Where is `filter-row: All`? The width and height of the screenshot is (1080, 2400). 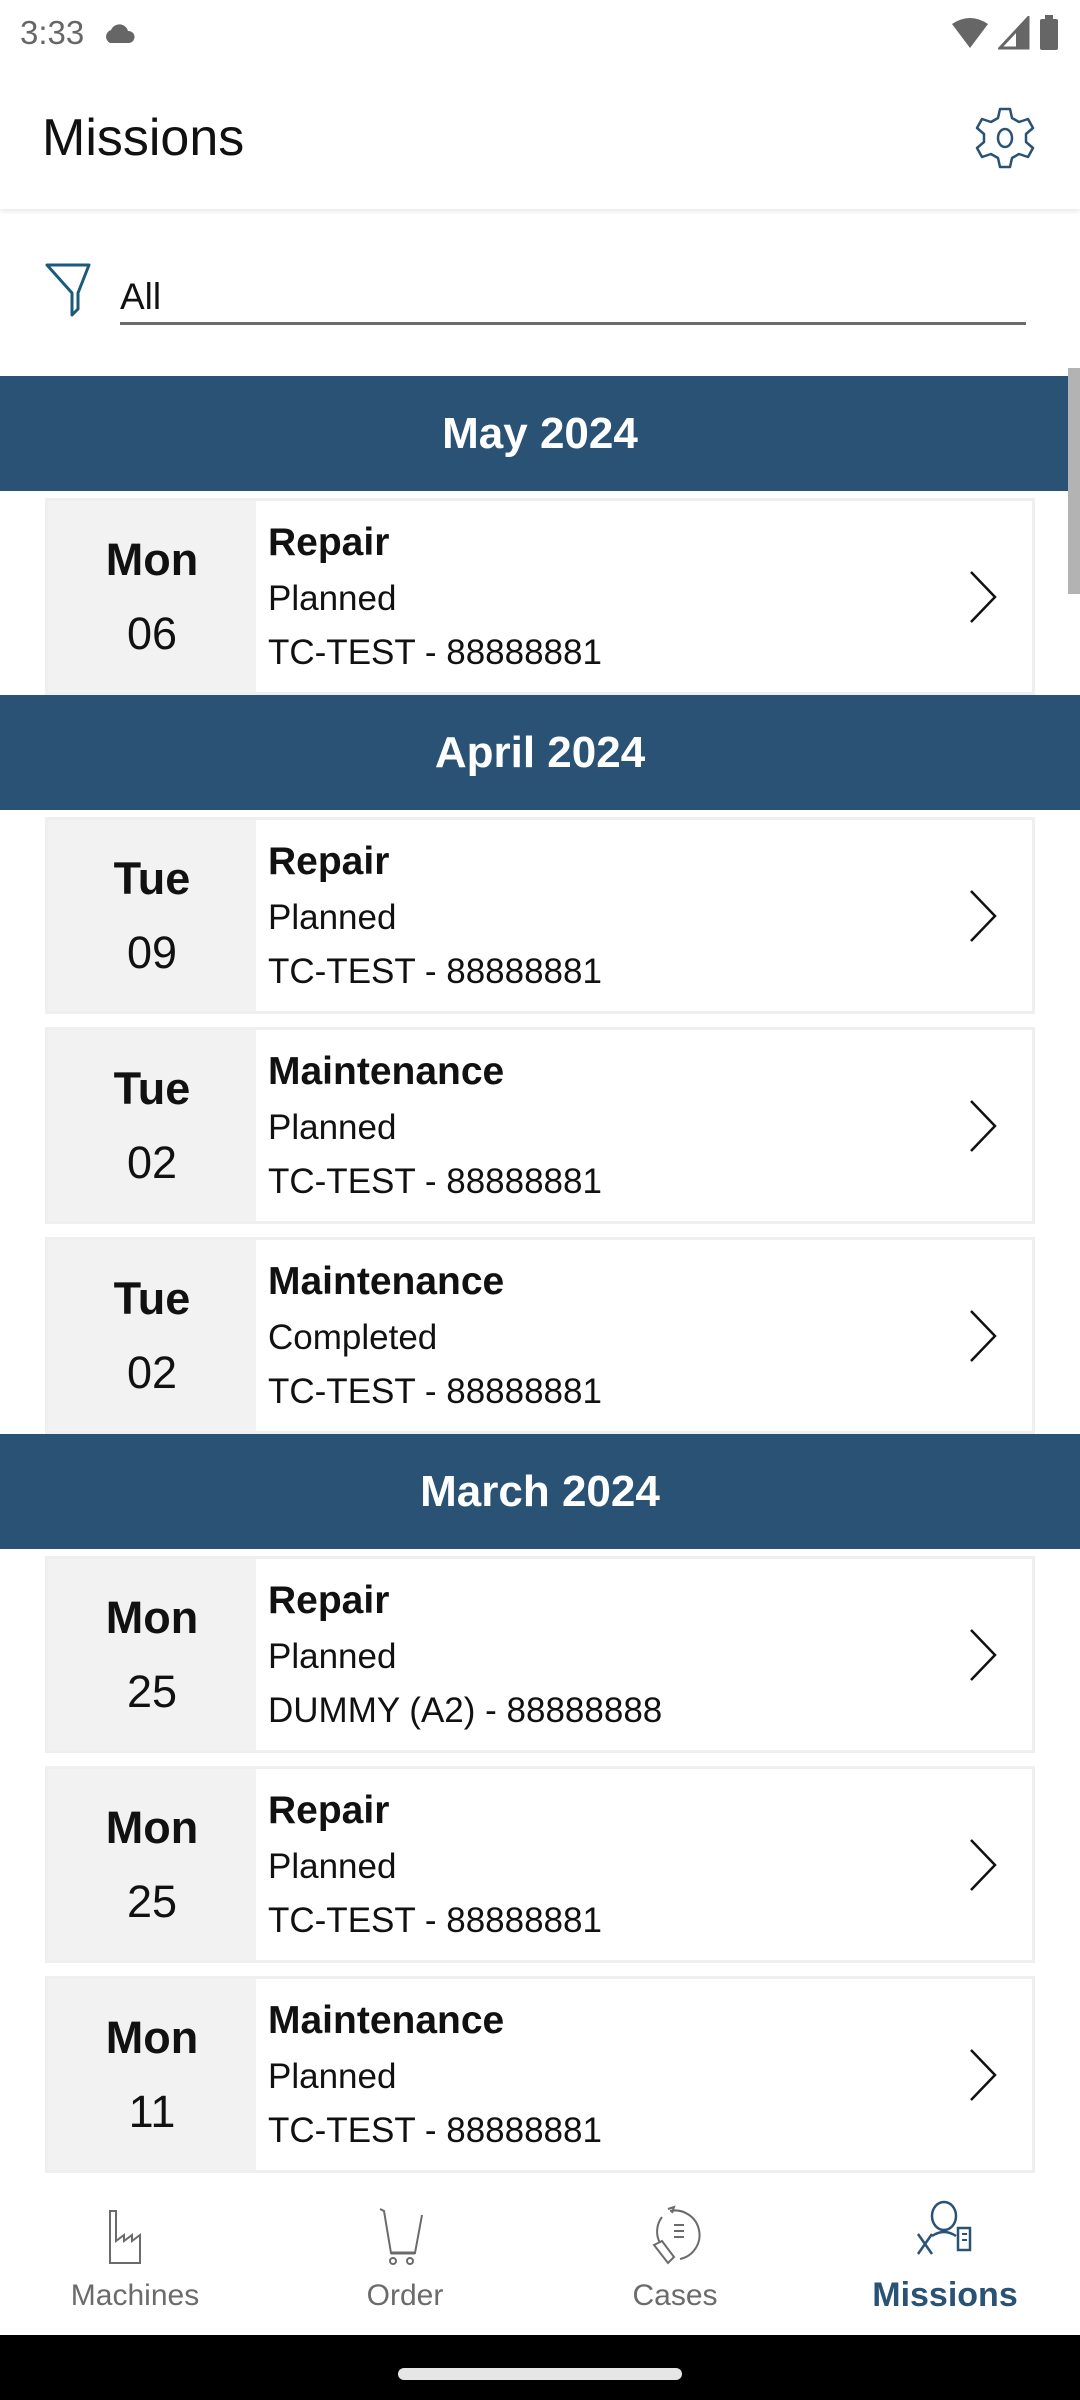
filter-row: All is located at coordinates (540, 293).